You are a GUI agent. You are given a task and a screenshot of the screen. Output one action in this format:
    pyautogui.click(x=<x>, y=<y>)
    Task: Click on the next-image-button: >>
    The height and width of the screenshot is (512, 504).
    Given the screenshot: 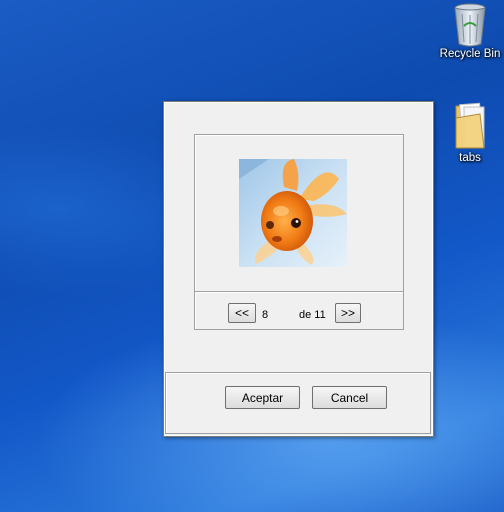 What is the action you would take?
    pyautogui.click(x=348, y=313)
    